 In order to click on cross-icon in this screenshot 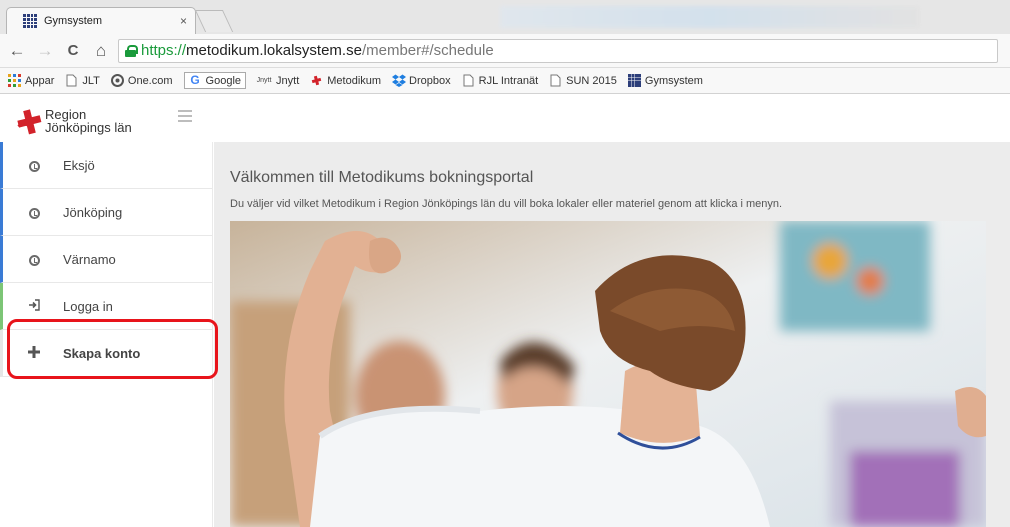, I will do `click(316, 80)`.